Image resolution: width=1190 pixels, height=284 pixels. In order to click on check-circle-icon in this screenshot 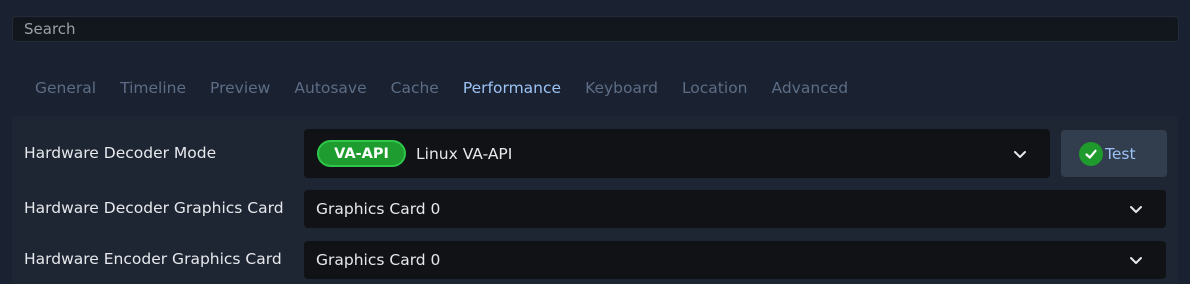, I will do `click(1091, 153)`.